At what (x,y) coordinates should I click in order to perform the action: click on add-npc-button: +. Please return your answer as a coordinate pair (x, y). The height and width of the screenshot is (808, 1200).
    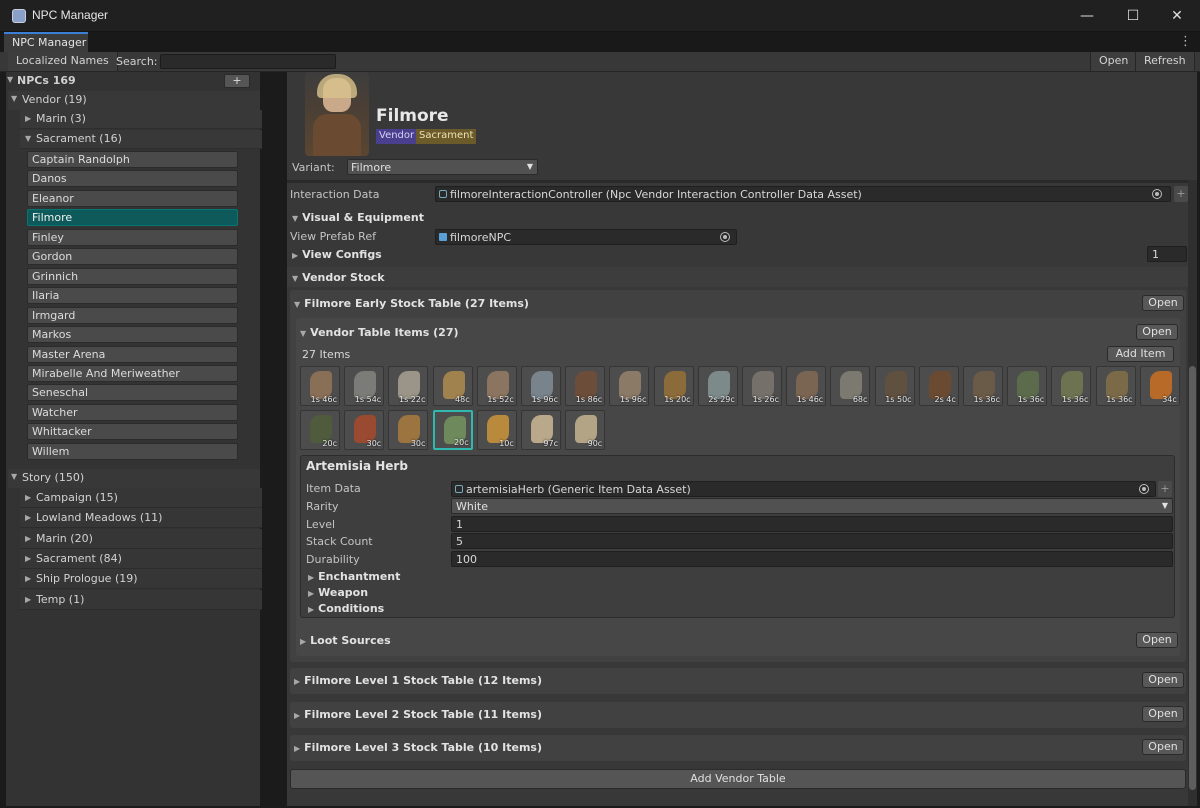
    Looking at the image, I should click on (237, 81).